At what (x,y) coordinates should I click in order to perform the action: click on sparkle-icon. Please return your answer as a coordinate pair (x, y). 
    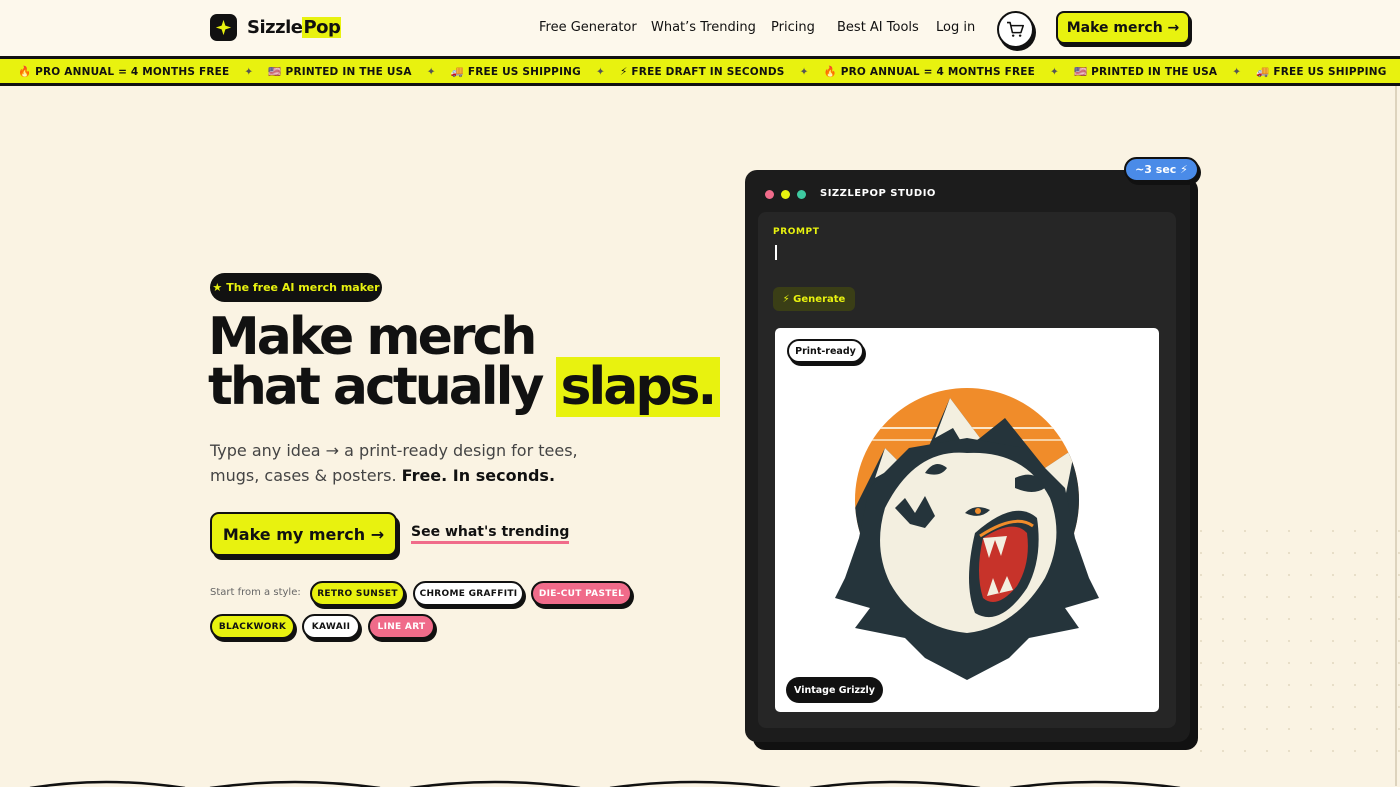
    Looking at the image, I should click on (223, 27).